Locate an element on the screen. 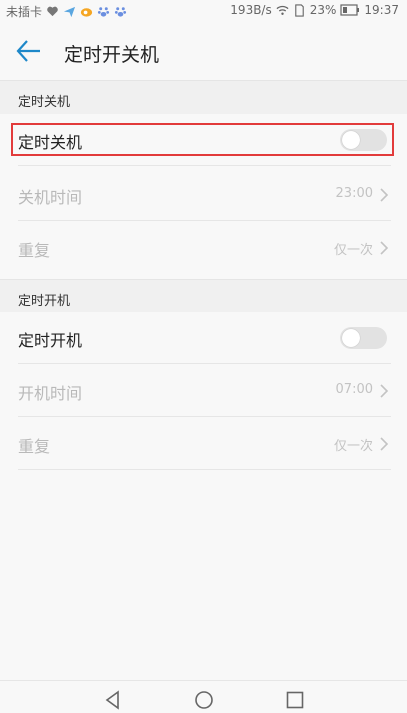  recents-square-icon is located at coordinates (295, 700).